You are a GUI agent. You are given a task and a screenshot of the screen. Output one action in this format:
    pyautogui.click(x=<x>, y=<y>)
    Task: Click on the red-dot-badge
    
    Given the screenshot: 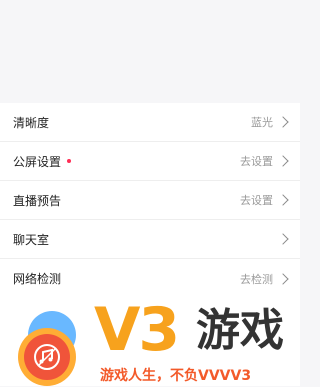 What is the action you would take?
    pyautogui.click(x=69, y=161)
    